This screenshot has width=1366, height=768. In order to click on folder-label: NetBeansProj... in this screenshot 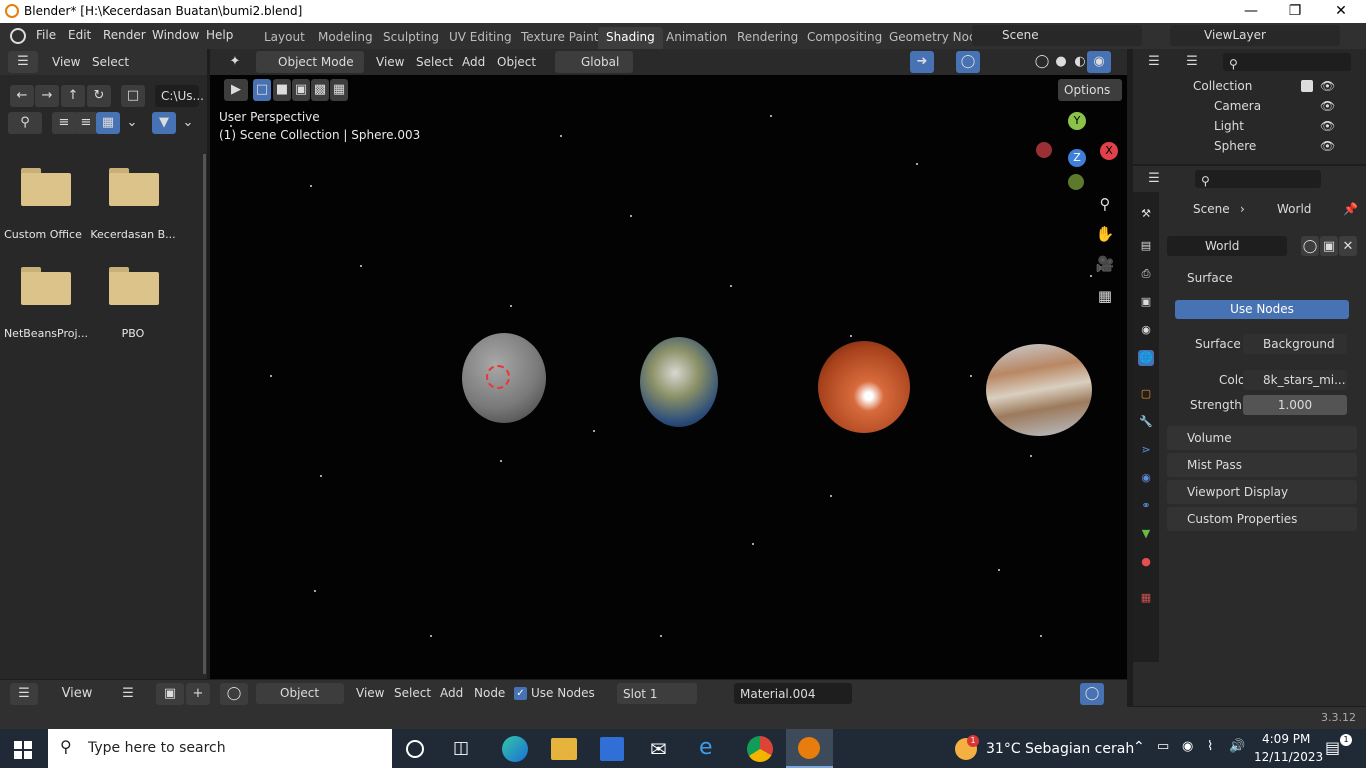, I will do `click(46, 333)`.